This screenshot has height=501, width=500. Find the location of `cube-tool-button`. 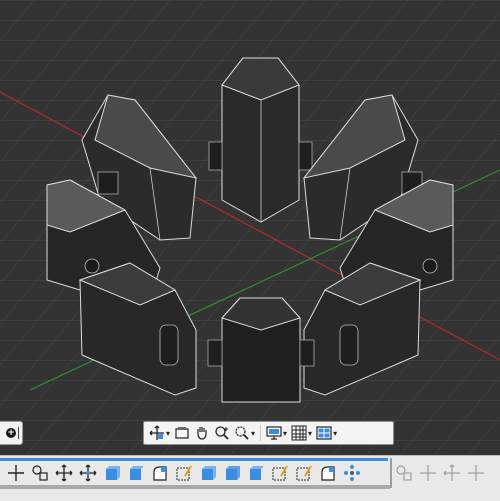

cube-tool-button is located at coordinates (208, 473).